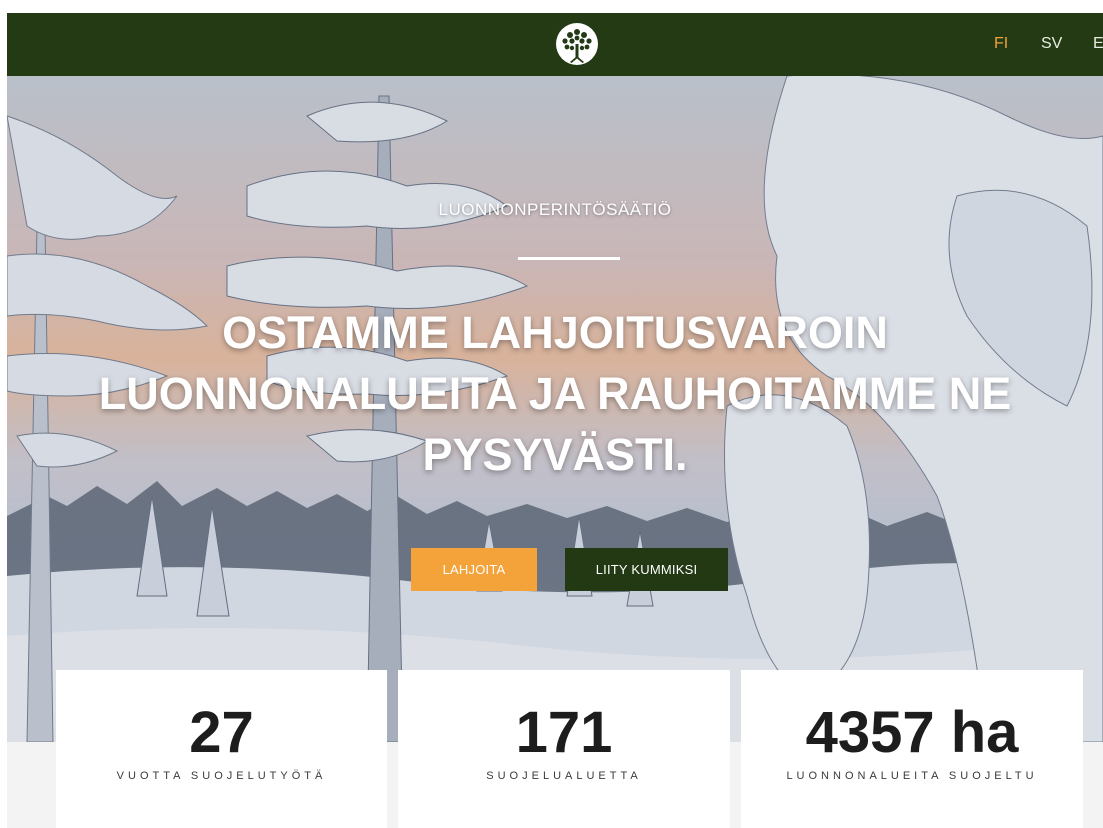 Image resolution: width=1103 pixels, height=828 pixels. What do you see at coordinates (555, 209) in the screenshot?
I see `hero-kicker: LUONNONPERINTÖSÄÄTIÖ` at bounding box center [555, 209].